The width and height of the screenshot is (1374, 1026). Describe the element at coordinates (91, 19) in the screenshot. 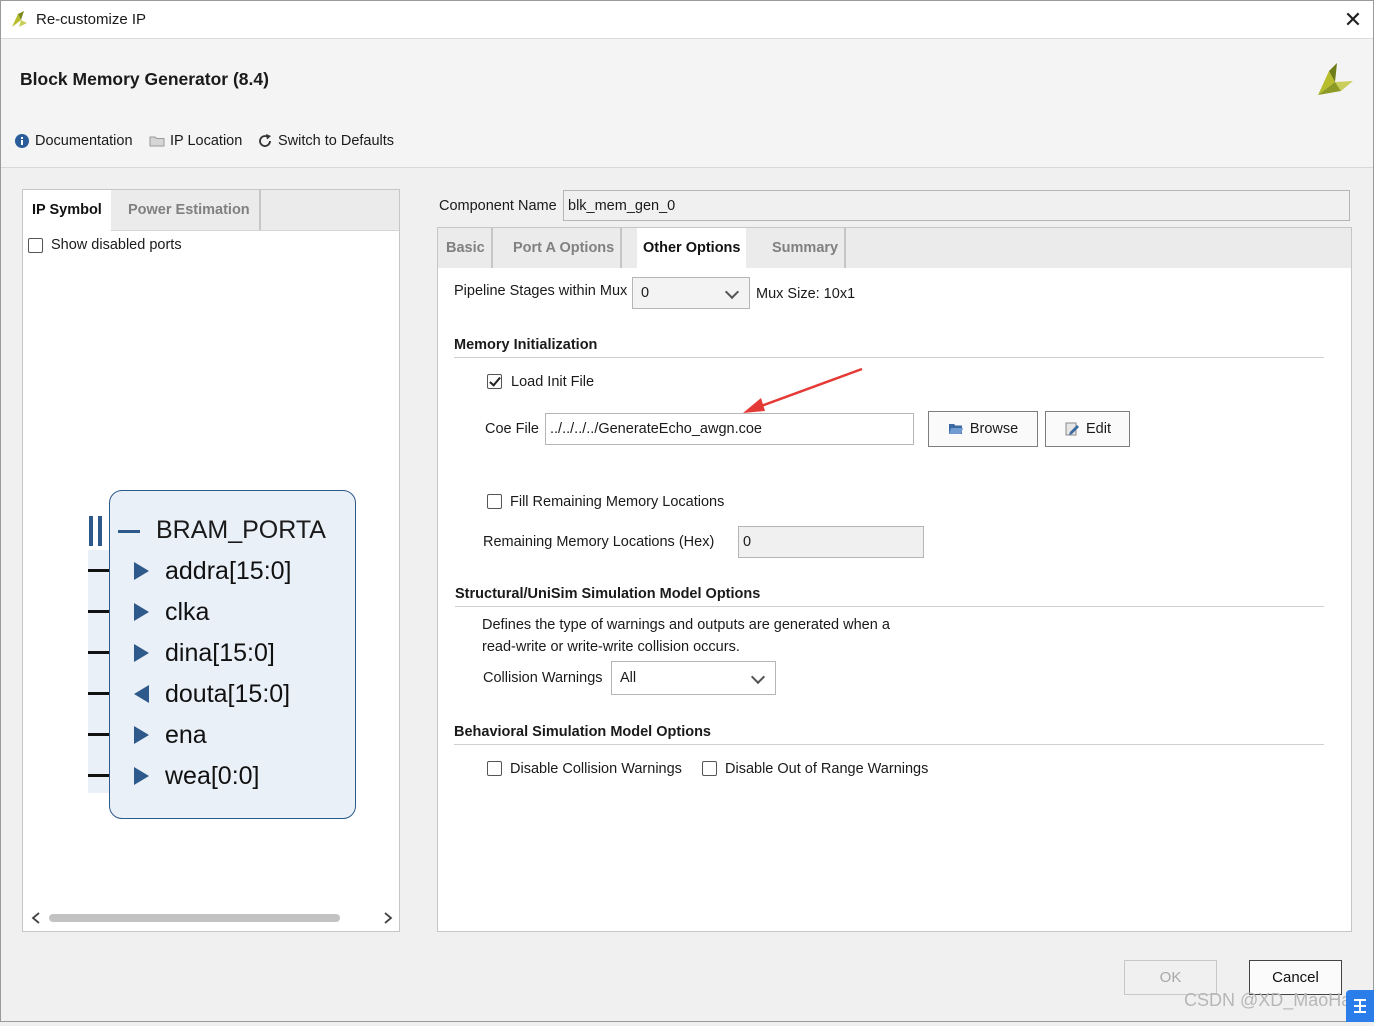

I see `window-title: Re-customize IP` at that location.